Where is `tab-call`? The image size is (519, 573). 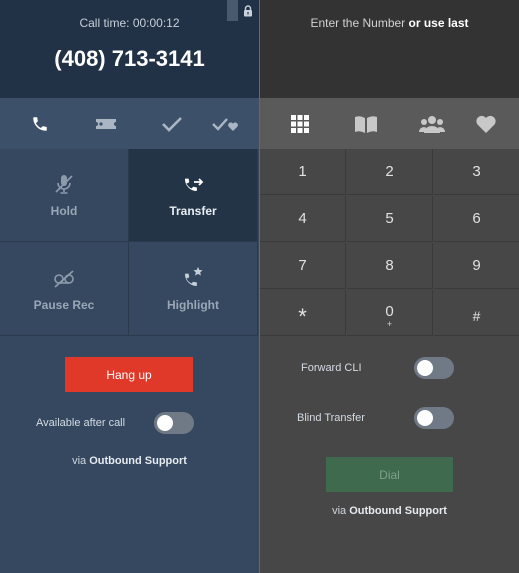
tab-call is located at coordinates (40, 123).